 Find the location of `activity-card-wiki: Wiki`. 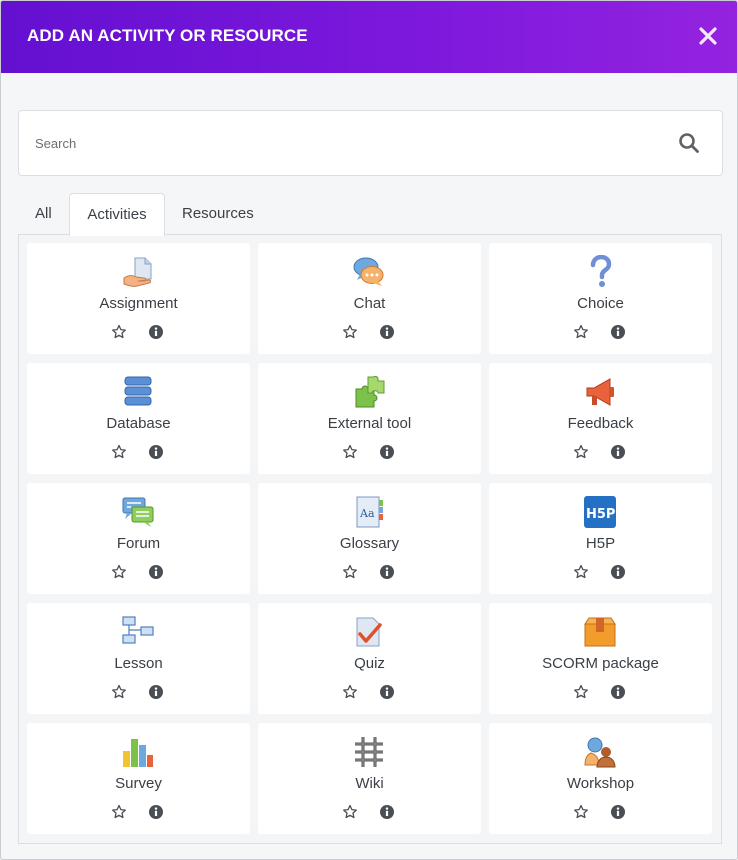

activity-card-wiki: Wiki is located at coordinates (369, 778).